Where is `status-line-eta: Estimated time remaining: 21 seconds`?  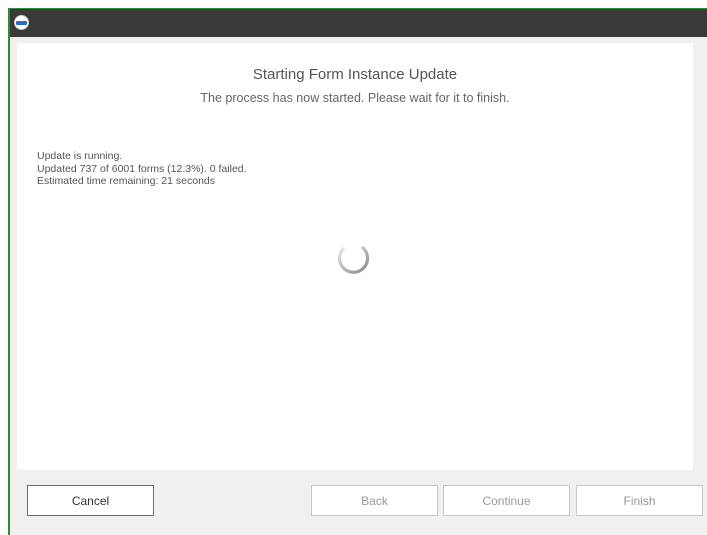
status-line-eta: Estimated time remaining: 21 seconds is located at coordinates (126, 181).